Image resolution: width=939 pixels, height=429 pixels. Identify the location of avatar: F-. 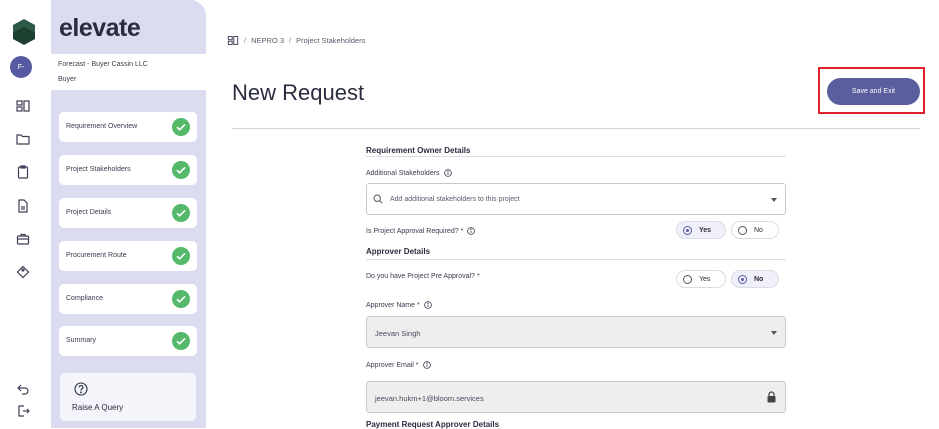
(21, 67).